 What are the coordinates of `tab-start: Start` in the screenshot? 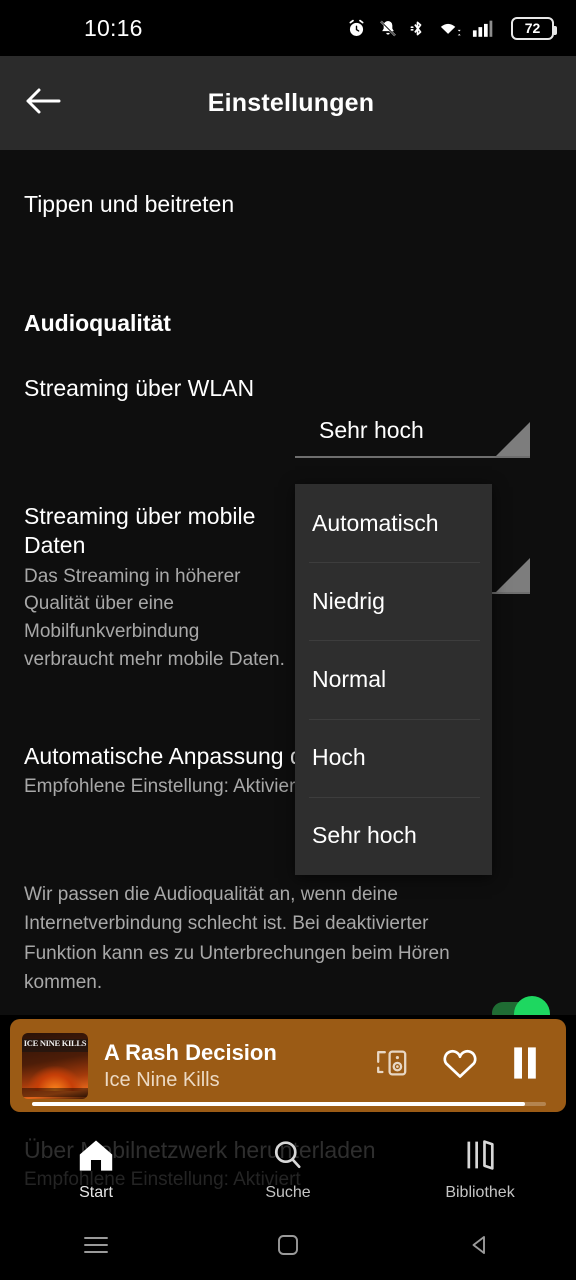 It's located at (96, 1170).